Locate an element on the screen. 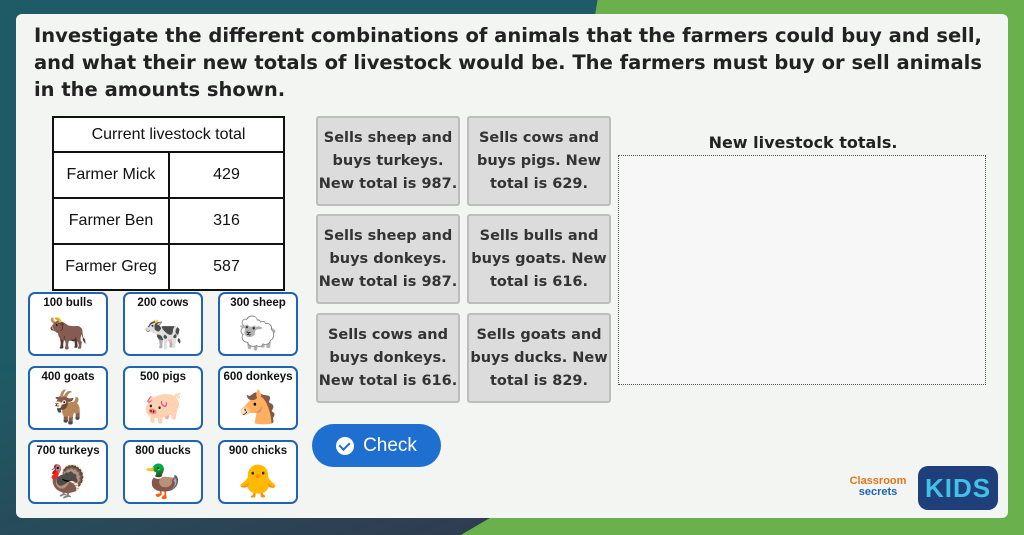 The image size is (1024, 535). farmer-total: 587 is located at coordinates (226, 267).